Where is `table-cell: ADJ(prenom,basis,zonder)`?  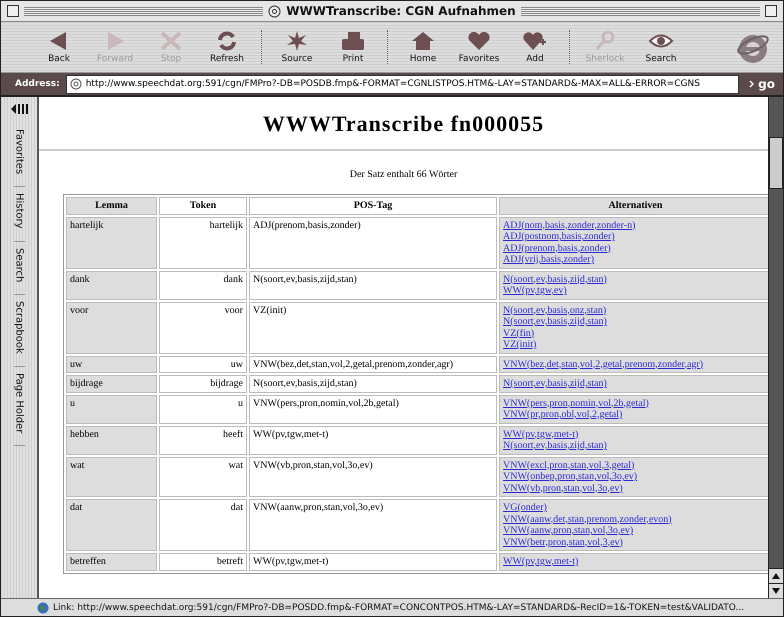 table-cell: ADJ(prenom,basis,zonder) is located at coordinates (373, 242).